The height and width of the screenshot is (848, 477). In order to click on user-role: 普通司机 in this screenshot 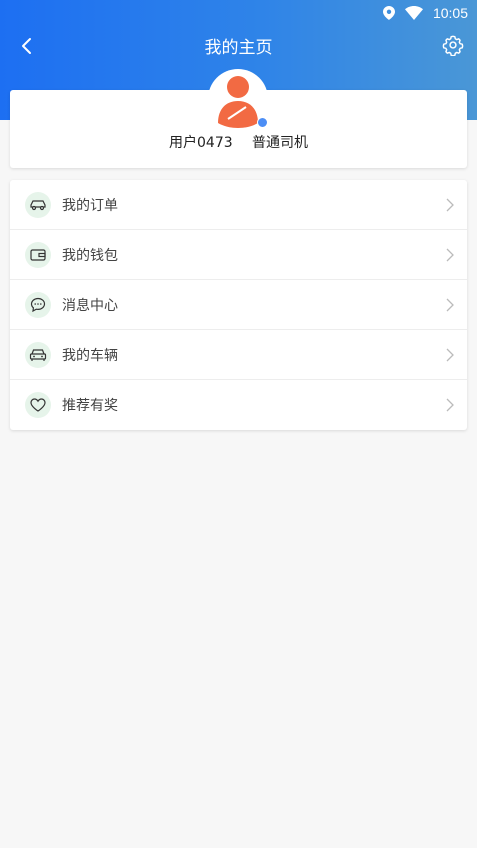, I will do `click(280, 143)`.